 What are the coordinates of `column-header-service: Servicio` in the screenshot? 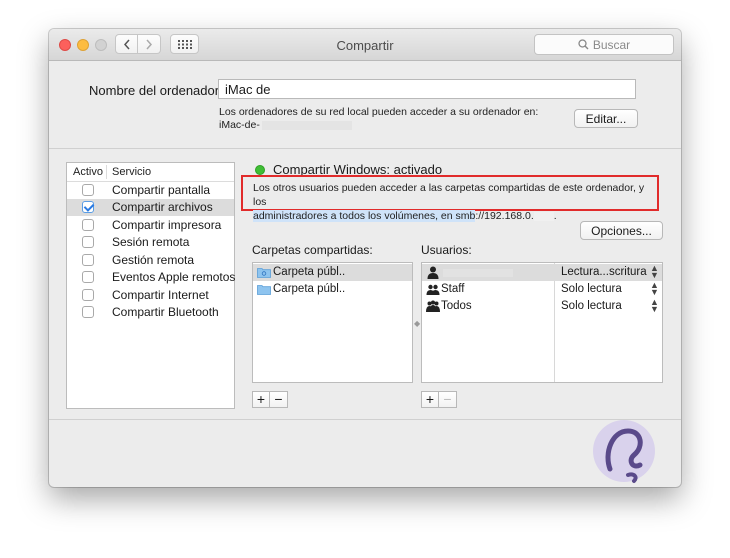 It's located at (131, 172).